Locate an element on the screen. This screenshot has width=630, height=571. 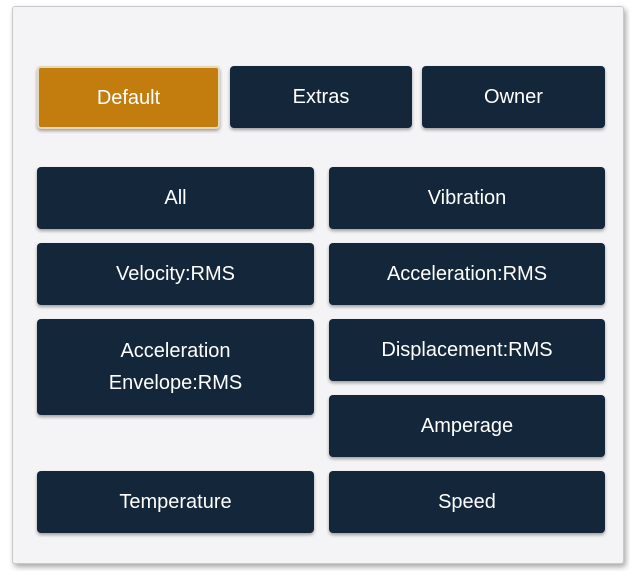
vibration-label: Vibration is located at coordinates (467, 198).